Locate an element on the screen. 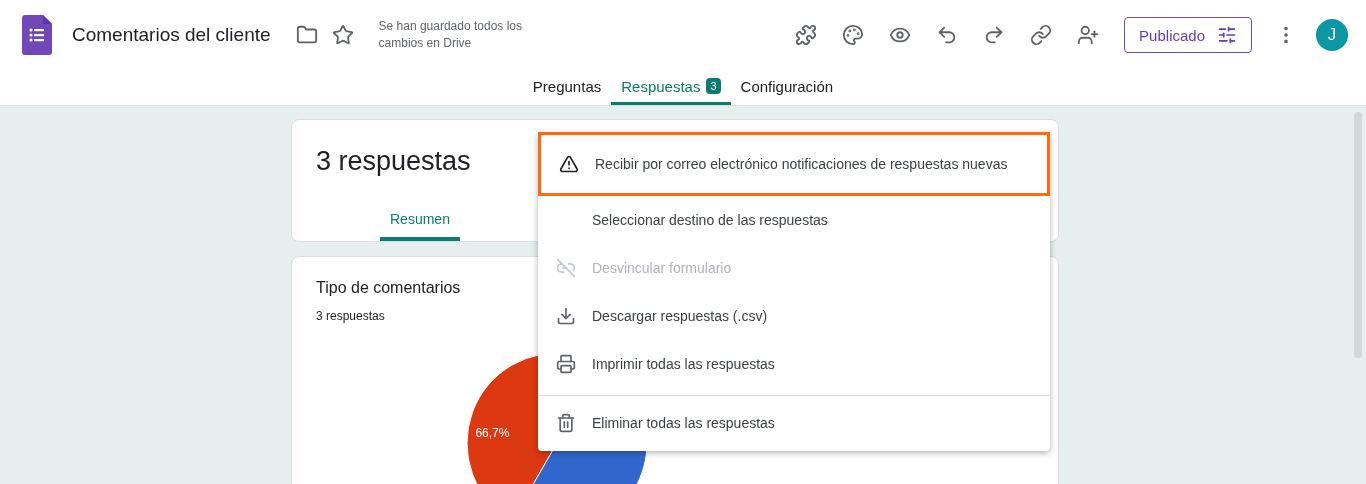  avatar: J is located at coordinates (1332, 35).